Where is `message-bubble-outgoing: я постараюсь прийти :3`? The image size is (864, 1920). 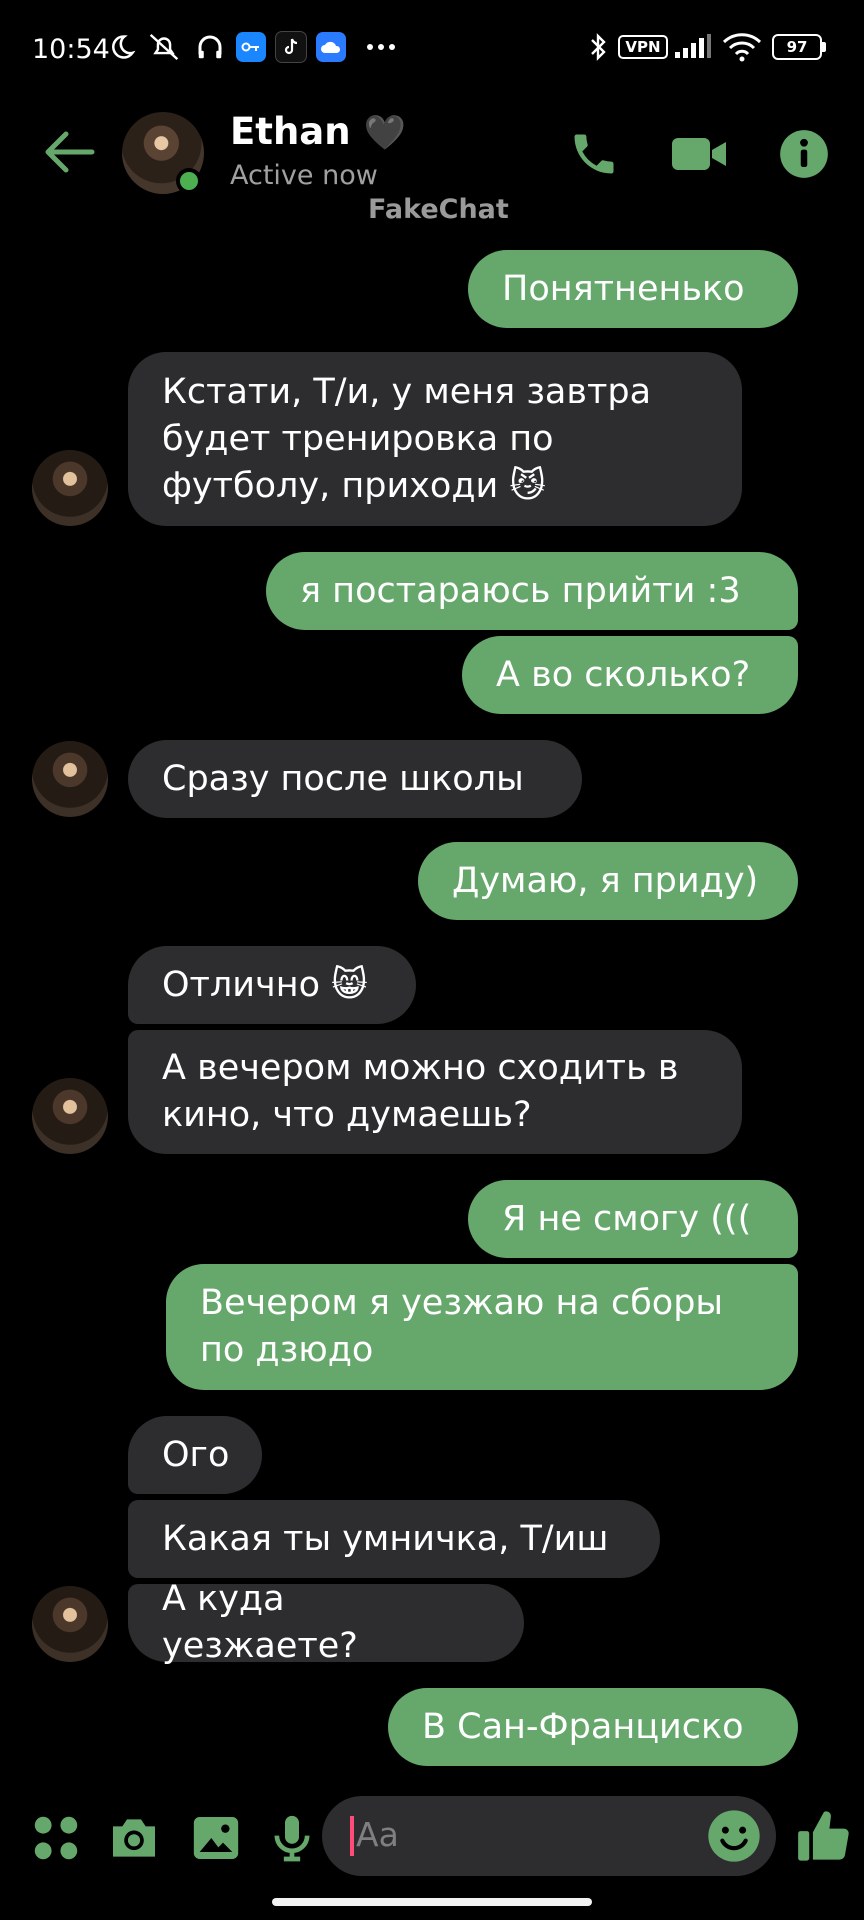
message-bubble-outgoing: я постараюсь прийти :3 is located at coordinates (532, 591).